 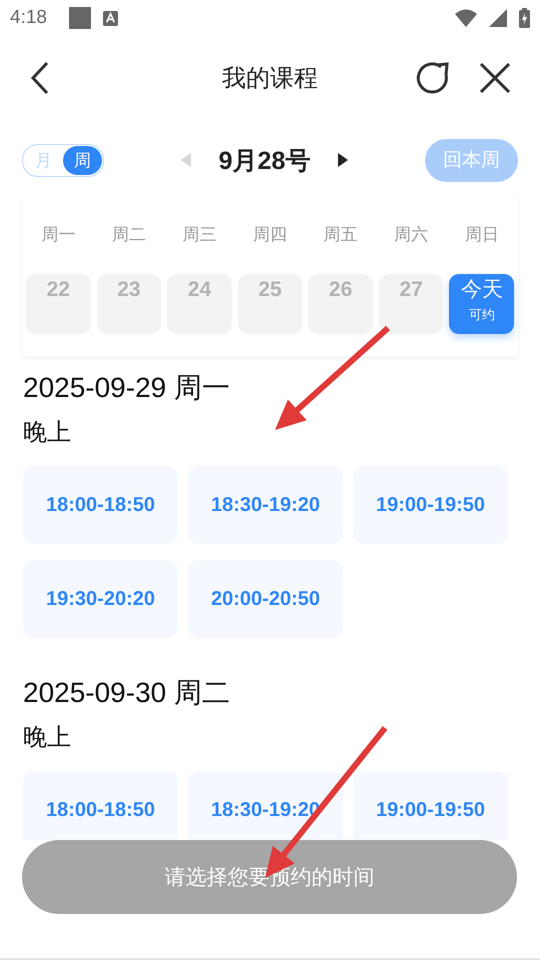 What do you see at coordinates (127, 388) in the screenshot?
I see `section-date: 2025-09-29 周一` at bounding box center [127, 388].